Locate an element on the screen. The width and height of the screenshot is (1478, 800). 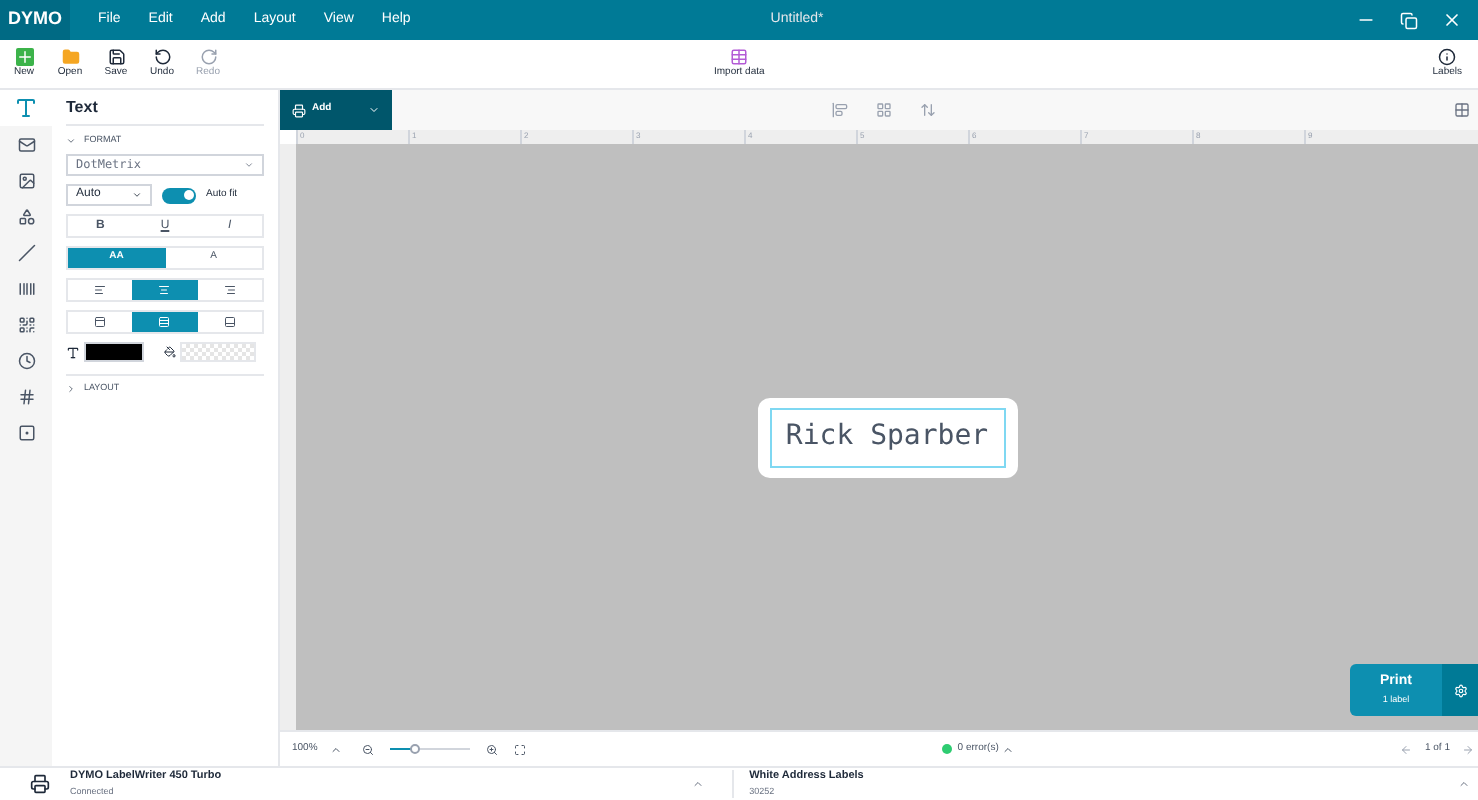
plus-icon is located at coordinates (24, 56).